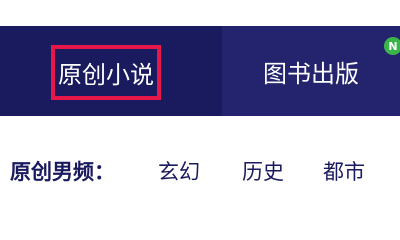  What do you see at coordinates (344, 171) in the screenshot?
I see `category-link-urban: 都市` at bounding box center [344, 171].